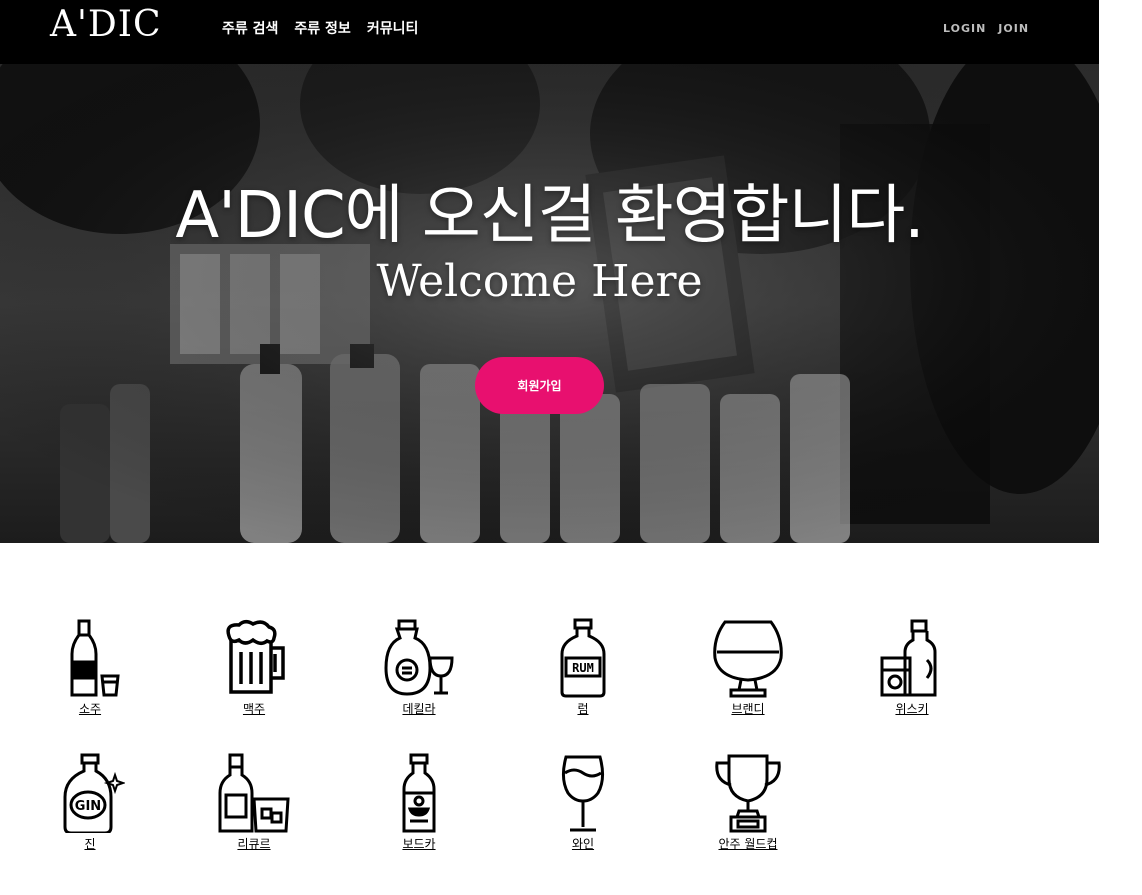  Describe the element at coordinates (549, 216) in the screenshot. I see `hero-title: A'DIC에 오신걸 환영합니다.` at that location.